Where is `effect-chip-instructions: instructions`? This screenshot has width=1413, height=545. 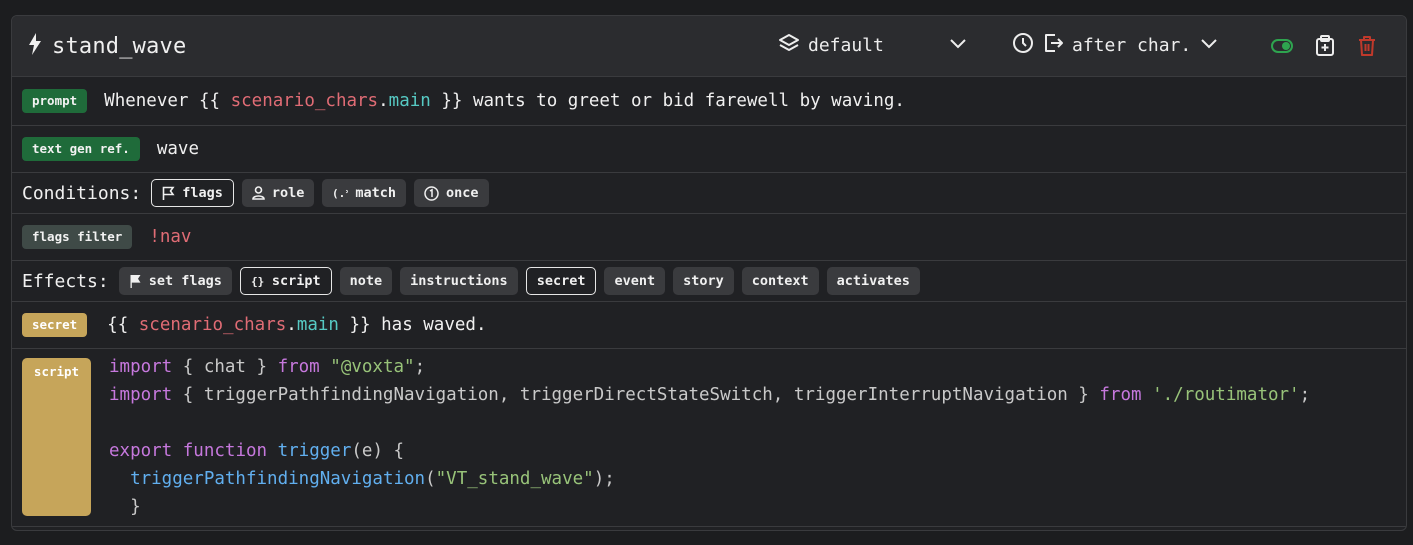 effect-chip-instructions: instructions is located at coordinates (459, 281).